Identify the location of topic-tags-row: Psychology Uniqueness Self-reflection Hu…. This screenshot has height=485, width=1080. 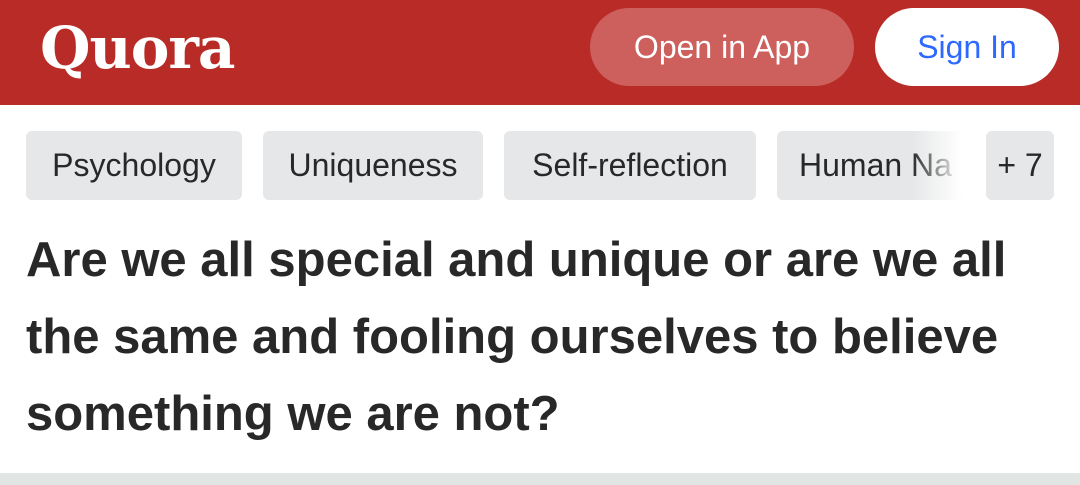
(540, 165).